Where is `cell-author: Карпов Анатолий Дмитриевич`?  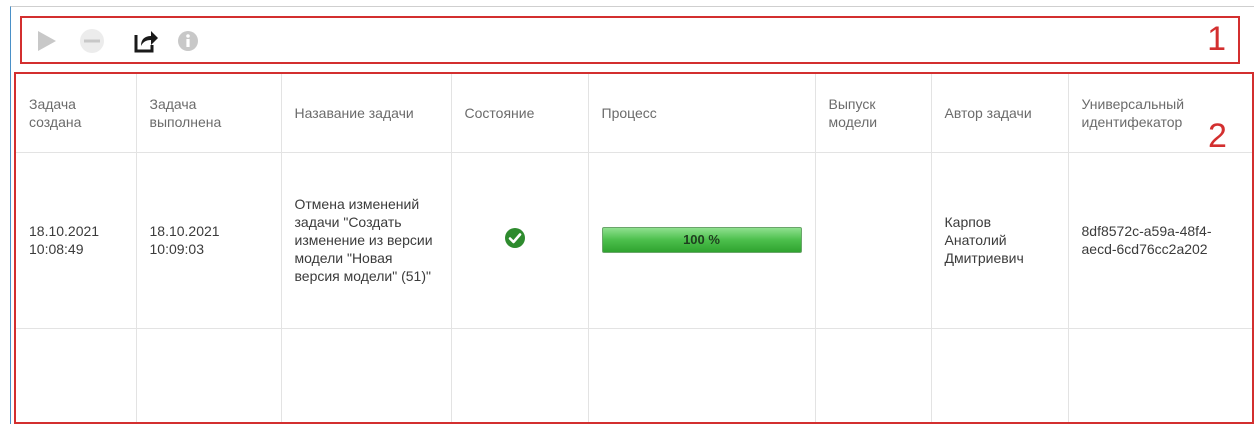
cell-author: Карпов Анатолий Дмитриевич is located at coordinates (999, 240).